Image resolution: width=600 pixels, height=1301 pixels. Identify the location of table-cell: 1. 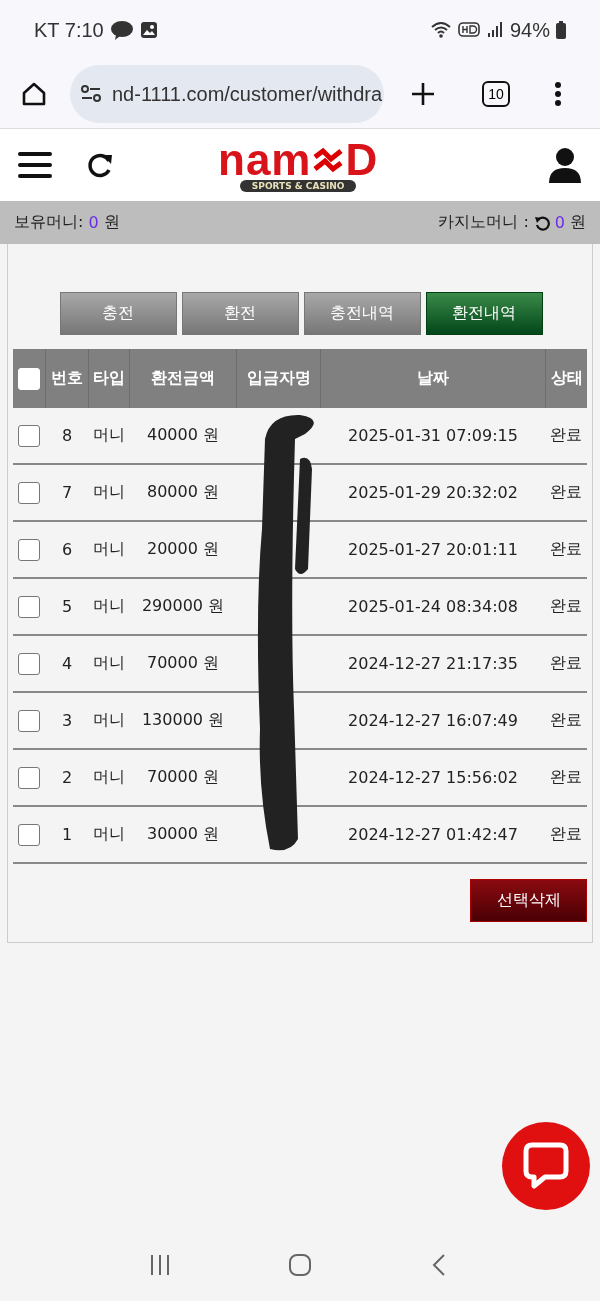
(67, 834).